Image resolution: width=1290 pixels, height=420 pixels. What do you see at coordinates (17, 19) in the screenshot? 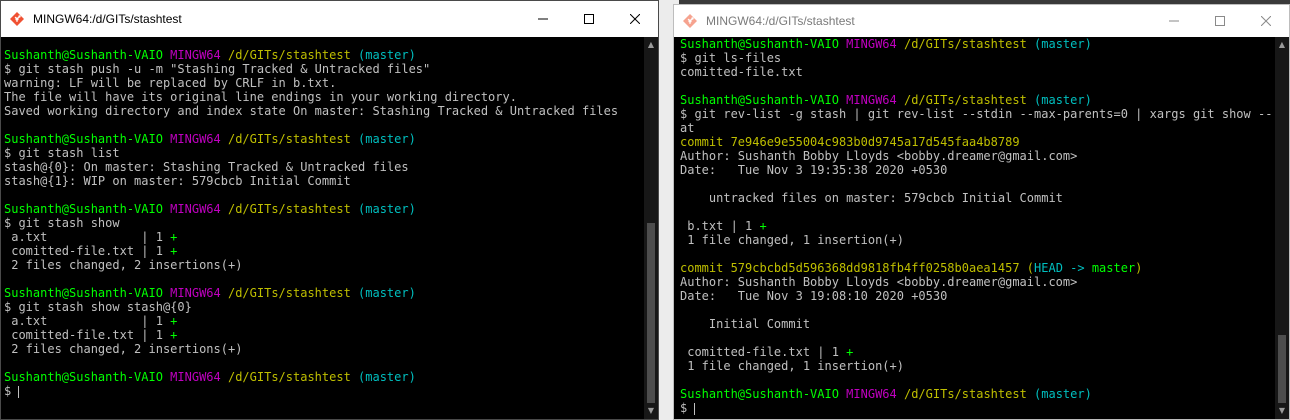
I see `git-bash-icon` at bounding box center [17, 19].